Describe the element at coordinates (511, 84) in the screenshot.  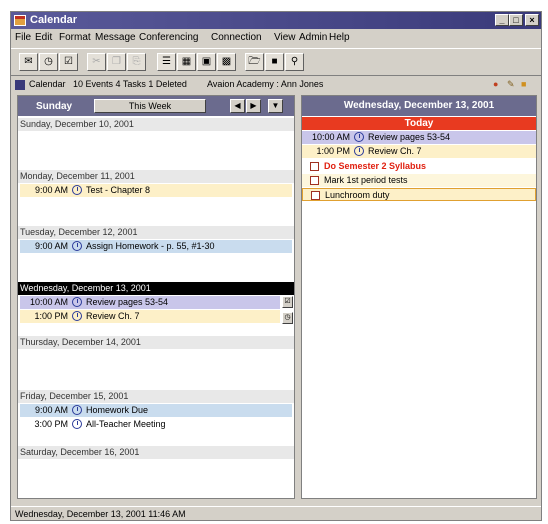
I see `edit-icon: ✎` at that location.